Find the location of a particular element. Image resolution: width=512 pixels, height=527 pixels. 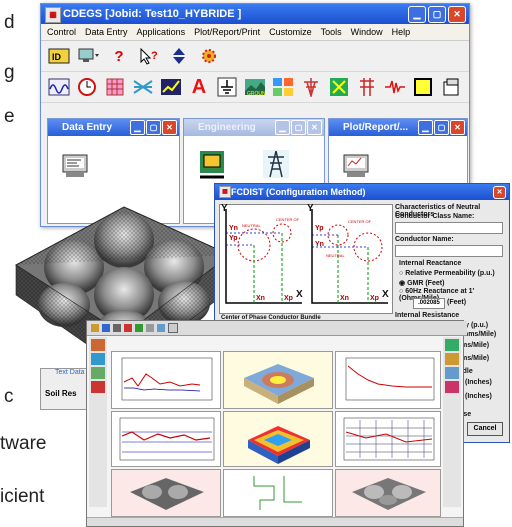

engineering-maximize-button: ▢ is located at coordinates (298, 127).